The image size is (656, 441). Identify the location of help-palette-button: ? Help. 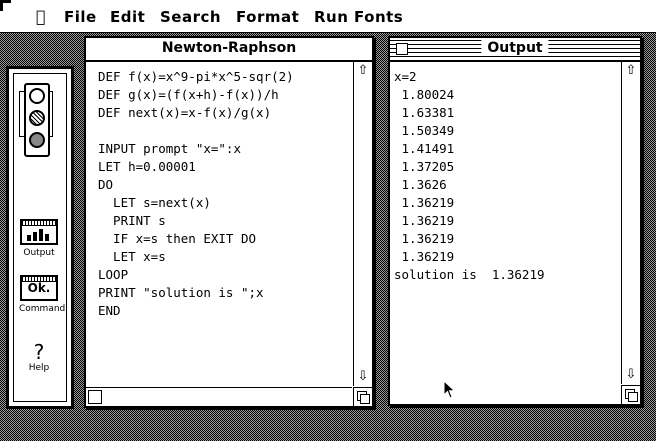
(39, 357).